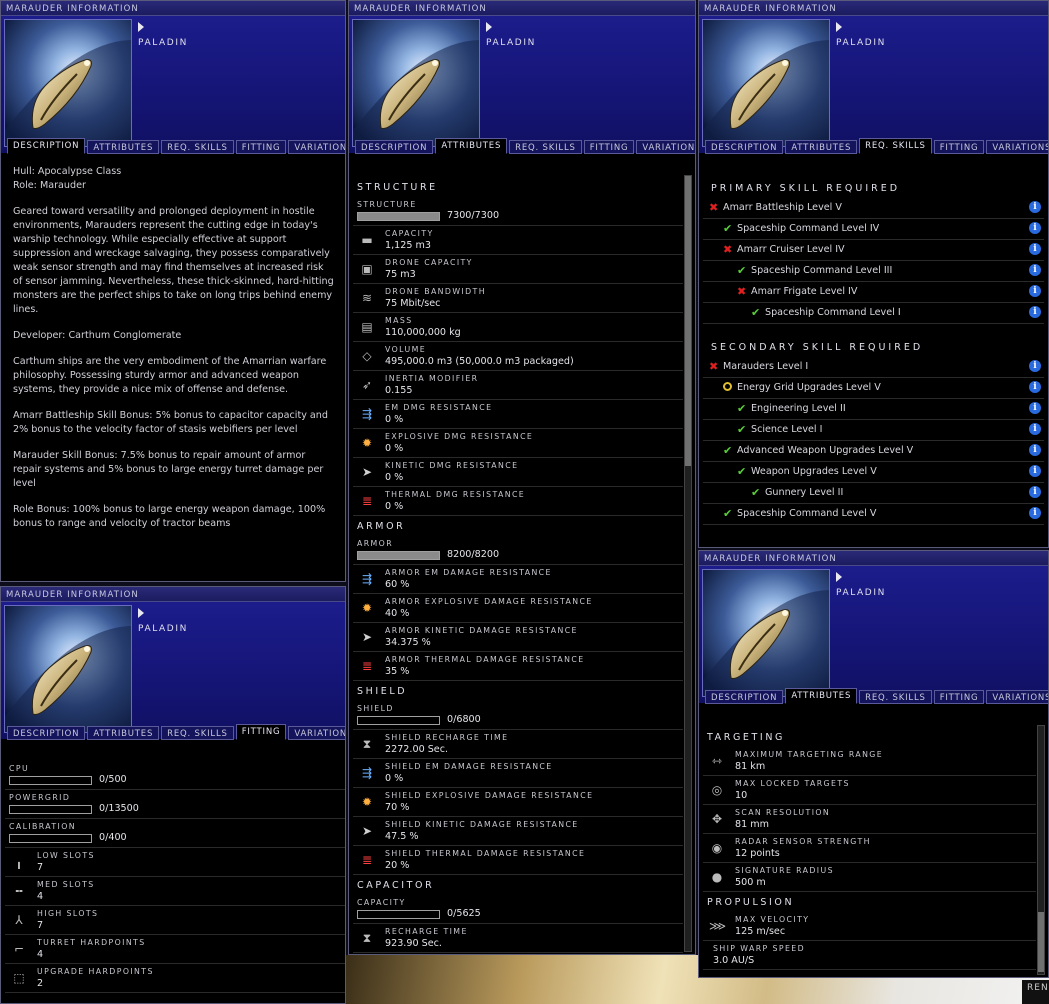 The image size is (1049, 1004). Describe the element at coordinates (518, 860) in the screenshot. I see `attribute-row: ≣ SHIELD THERMAL DAMAGE RESISTANCE 20 %` at that location.